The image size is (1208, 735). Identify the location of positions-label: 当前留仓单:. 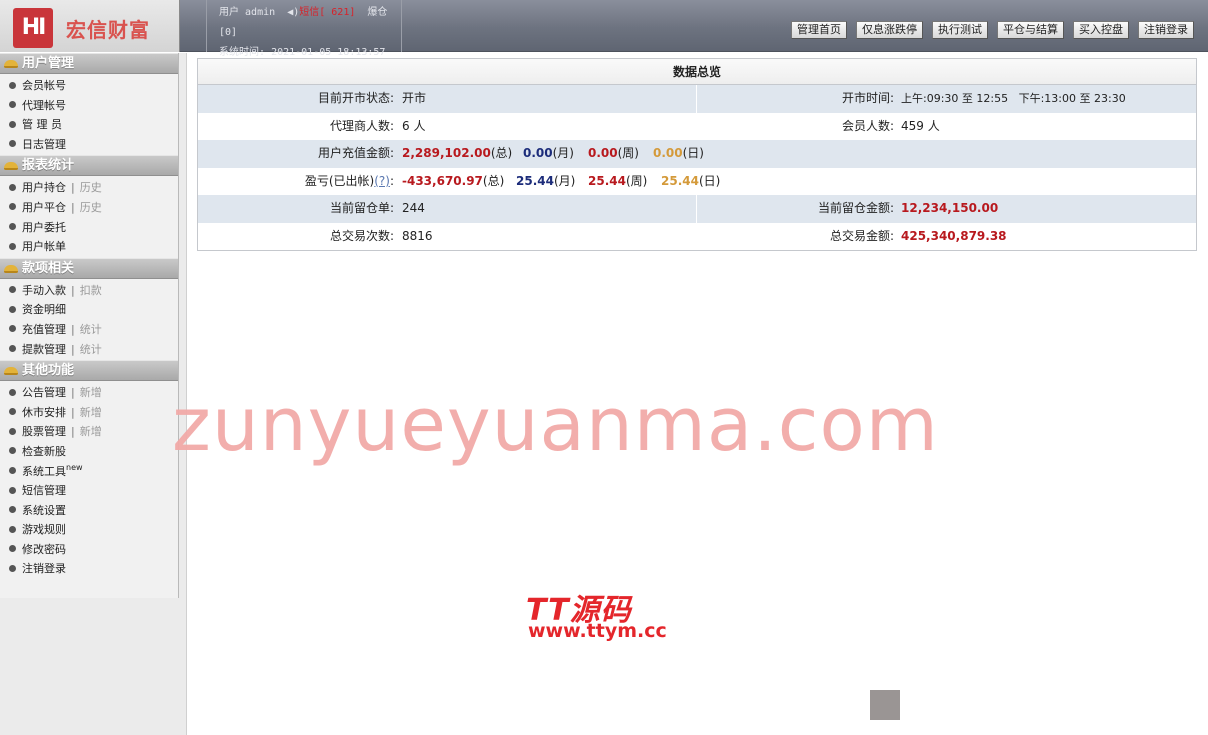
(361, 208).